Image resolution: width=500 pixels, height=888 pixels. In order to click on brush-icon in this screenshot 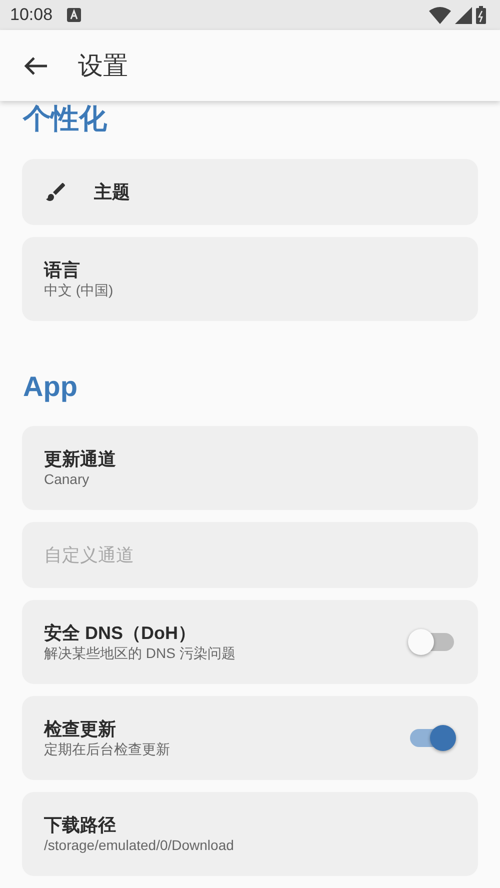, I will do `click(56, 192)`.